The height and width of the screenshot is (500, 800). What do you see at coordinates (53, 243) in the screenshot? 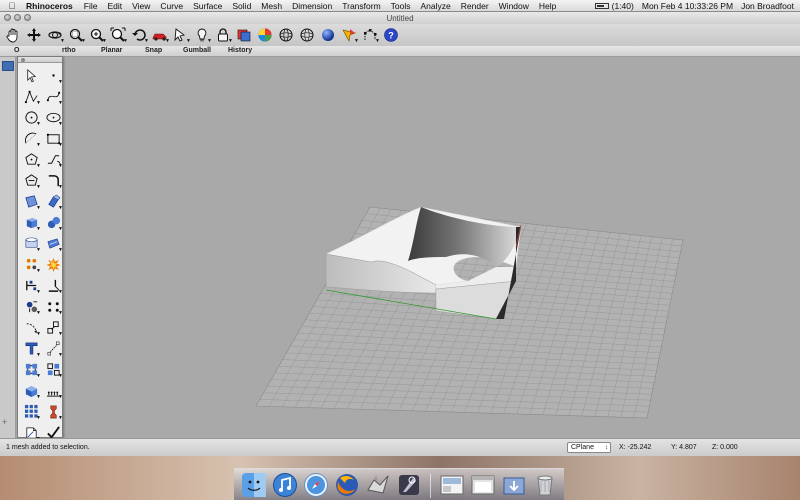
I see `sweep-icon: ▼` at bounding box center [53, 243].